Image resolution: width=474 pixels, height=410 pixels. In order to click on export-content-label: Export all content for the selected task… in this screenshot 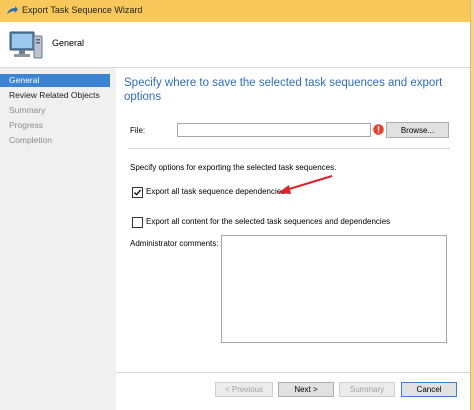, I will do `click(268, 221)`.